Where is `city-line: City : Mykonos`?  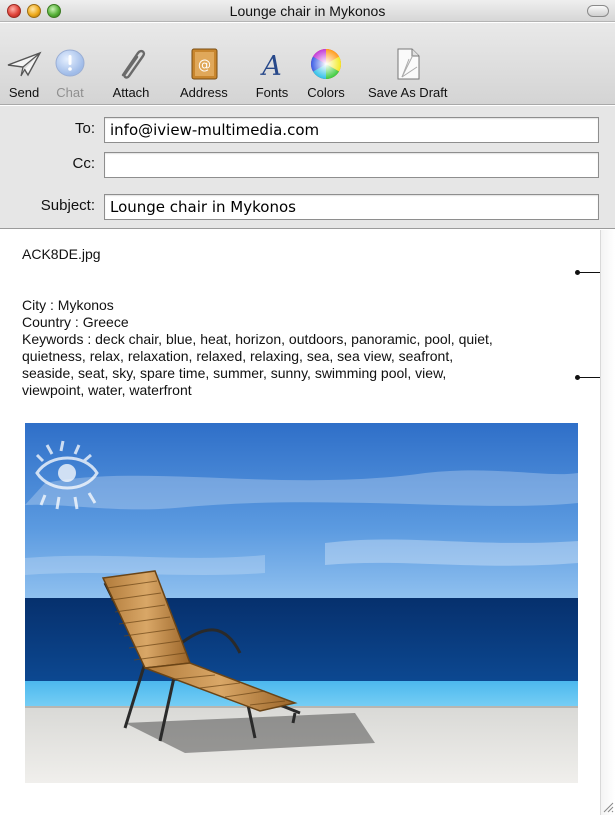
city-line: City : Mykonos is located at coordinates (68, 305).